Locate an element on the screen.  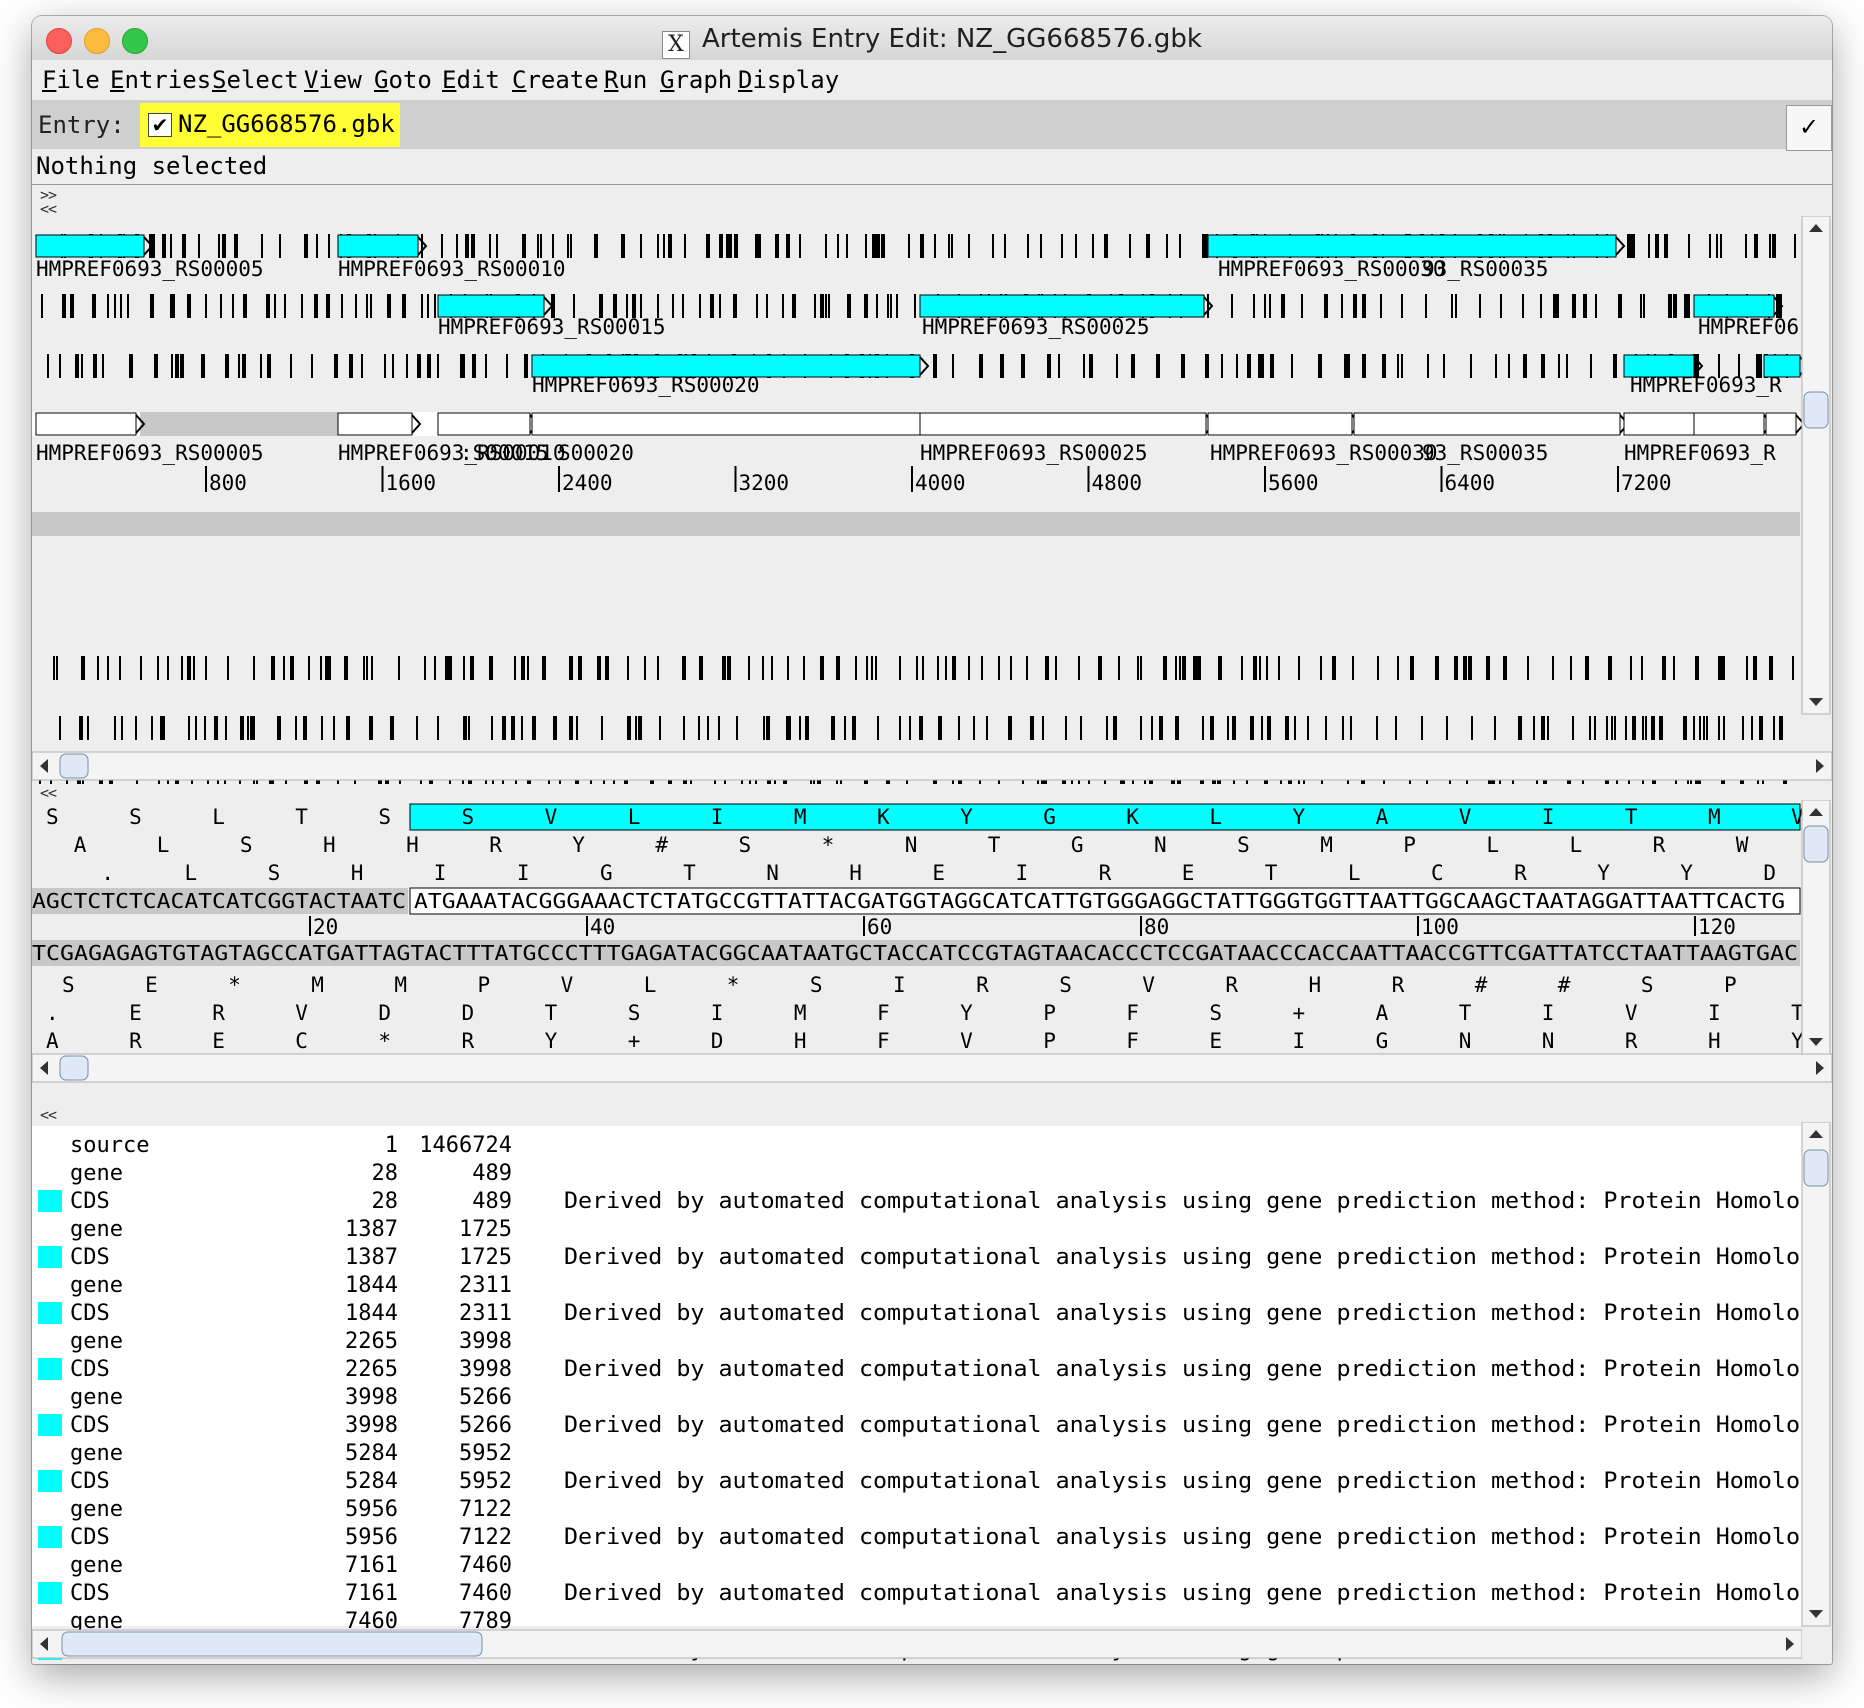
amino-acid: V is located at coordinates (567, 985).